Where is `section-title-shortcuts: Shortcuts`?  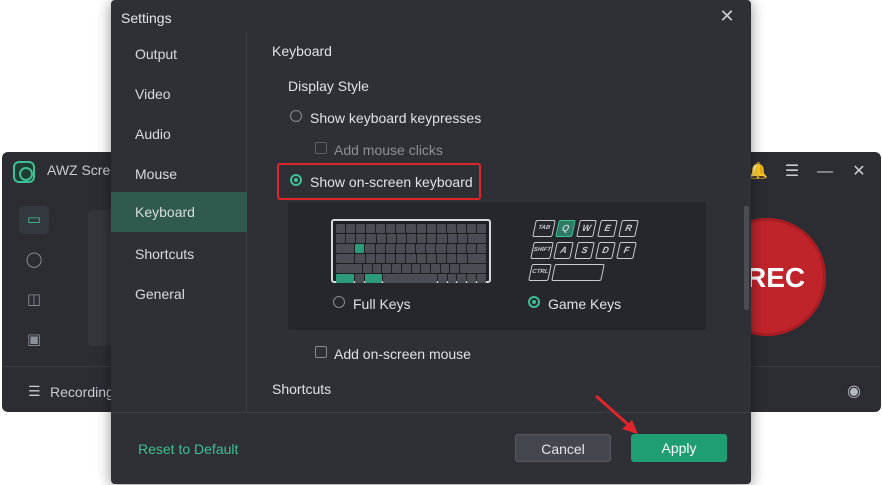
section-title-shortcuts: Shortcuts is located at coordinates (302, 389).